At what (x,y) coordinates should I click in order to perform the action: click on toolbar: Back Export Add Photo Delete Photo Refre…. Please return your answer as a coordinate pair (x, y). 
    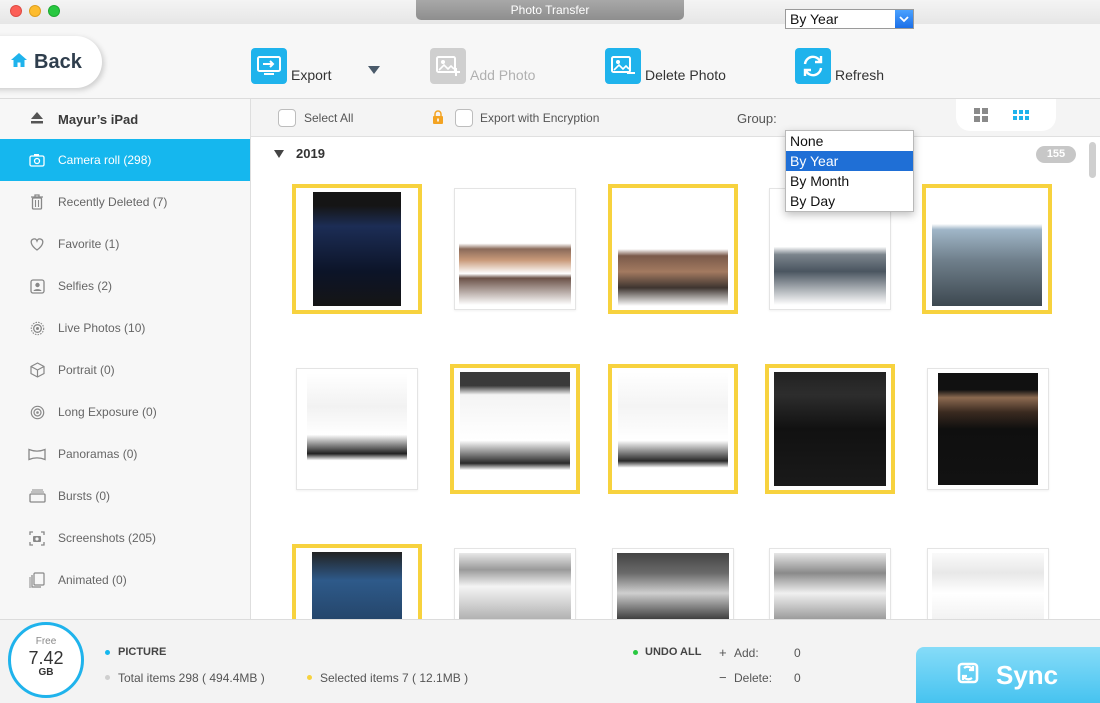
    Looking at the image, I should click on (550, 61).